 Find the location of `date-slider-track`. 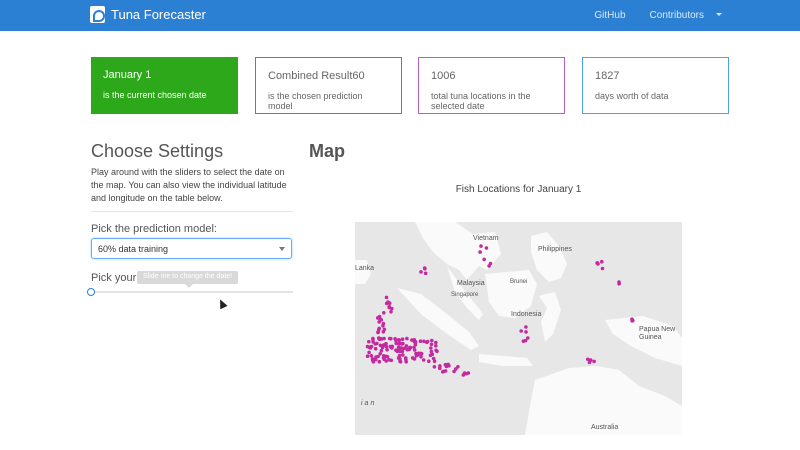

date-slider-track is located at coordinates (192, 292).